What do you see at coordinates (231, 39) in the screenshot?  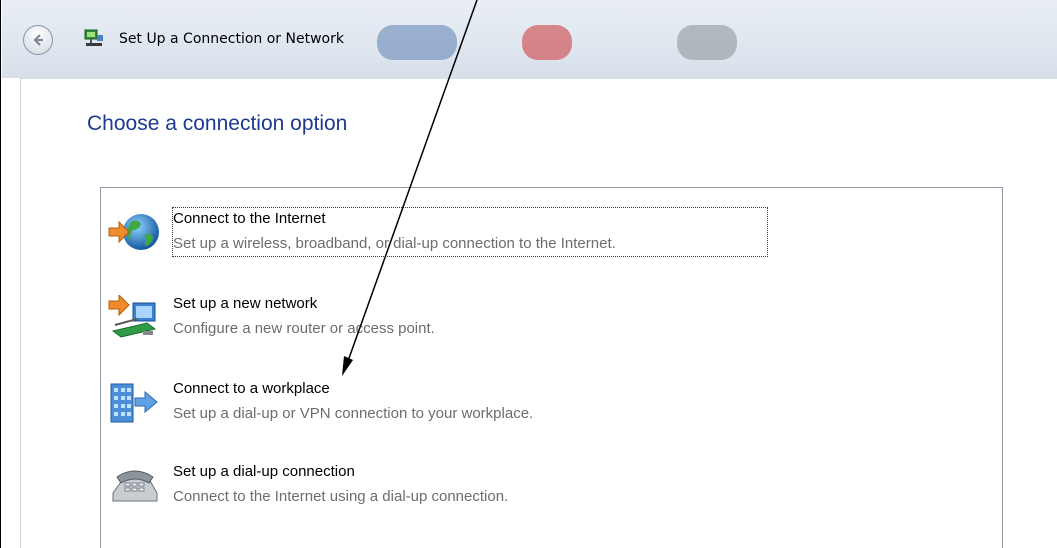 I see `window-title: Set Up a Connection or Network` at bounding box center [231, 39].